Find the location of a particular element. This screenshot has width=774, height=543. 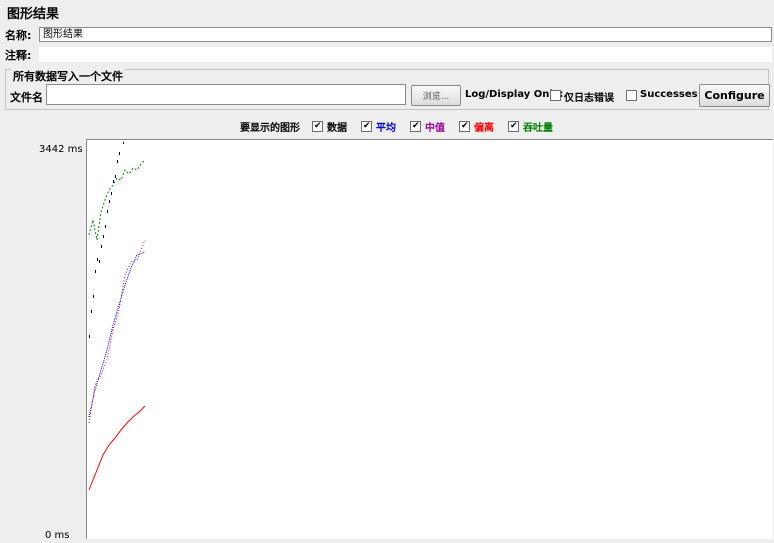

data-series-checkbox is located at coordinates (317, 126).